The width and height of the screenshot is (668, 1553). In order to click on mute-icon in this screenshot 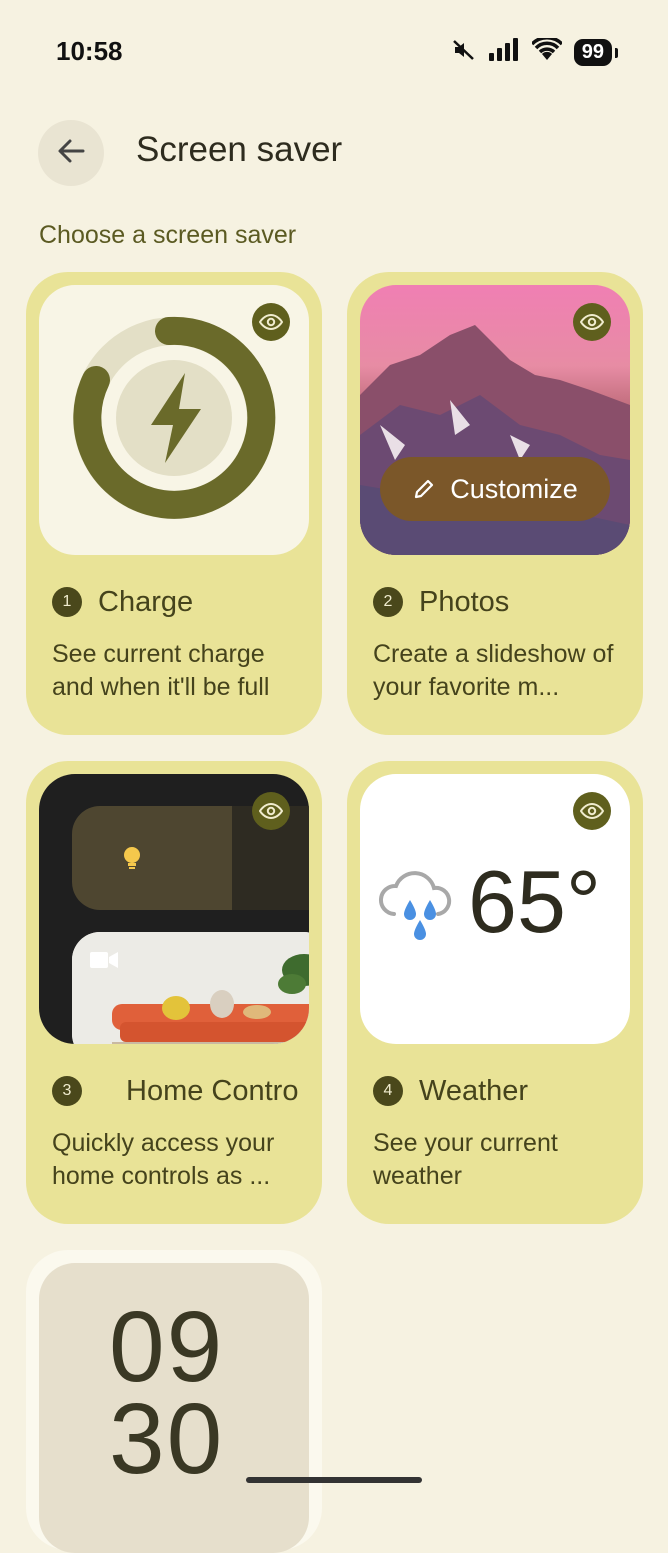, I will do `click(464, 52)`.